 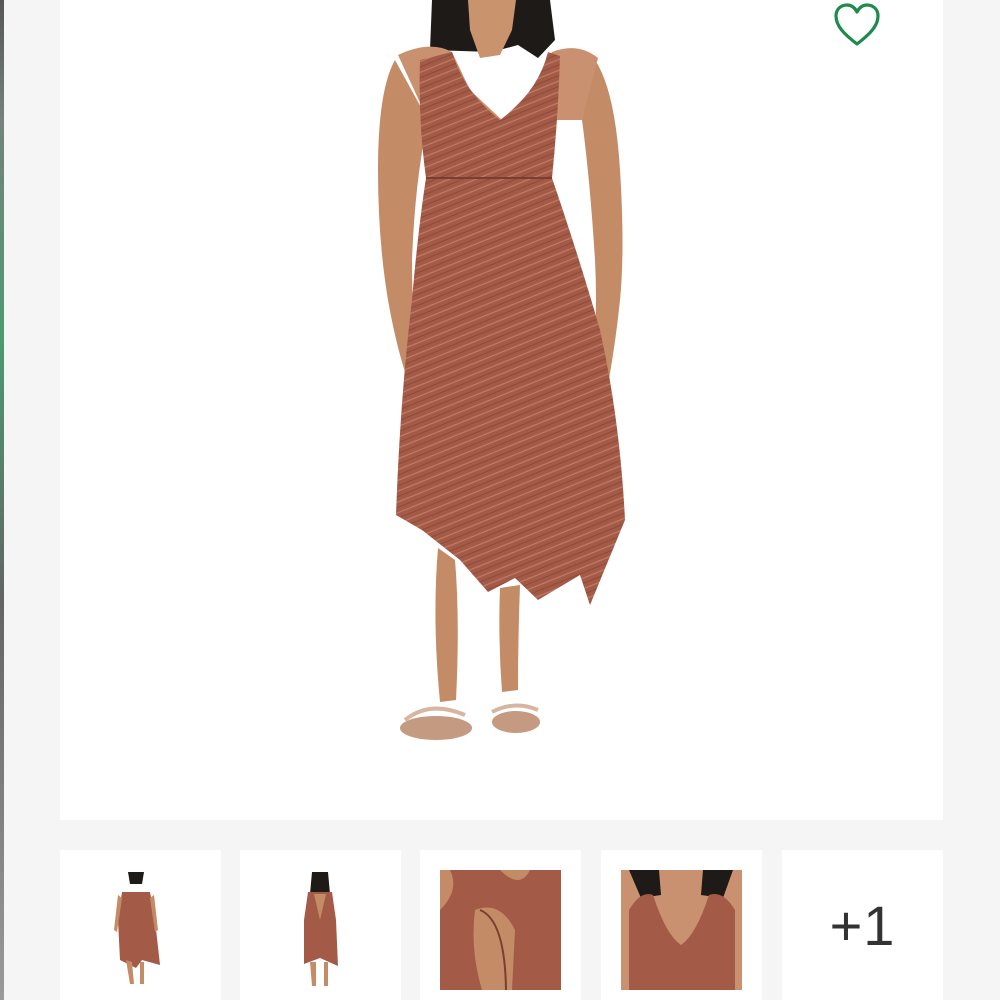 I want to click on thumbnail-dress-back-image, so click(x=321, y=929).